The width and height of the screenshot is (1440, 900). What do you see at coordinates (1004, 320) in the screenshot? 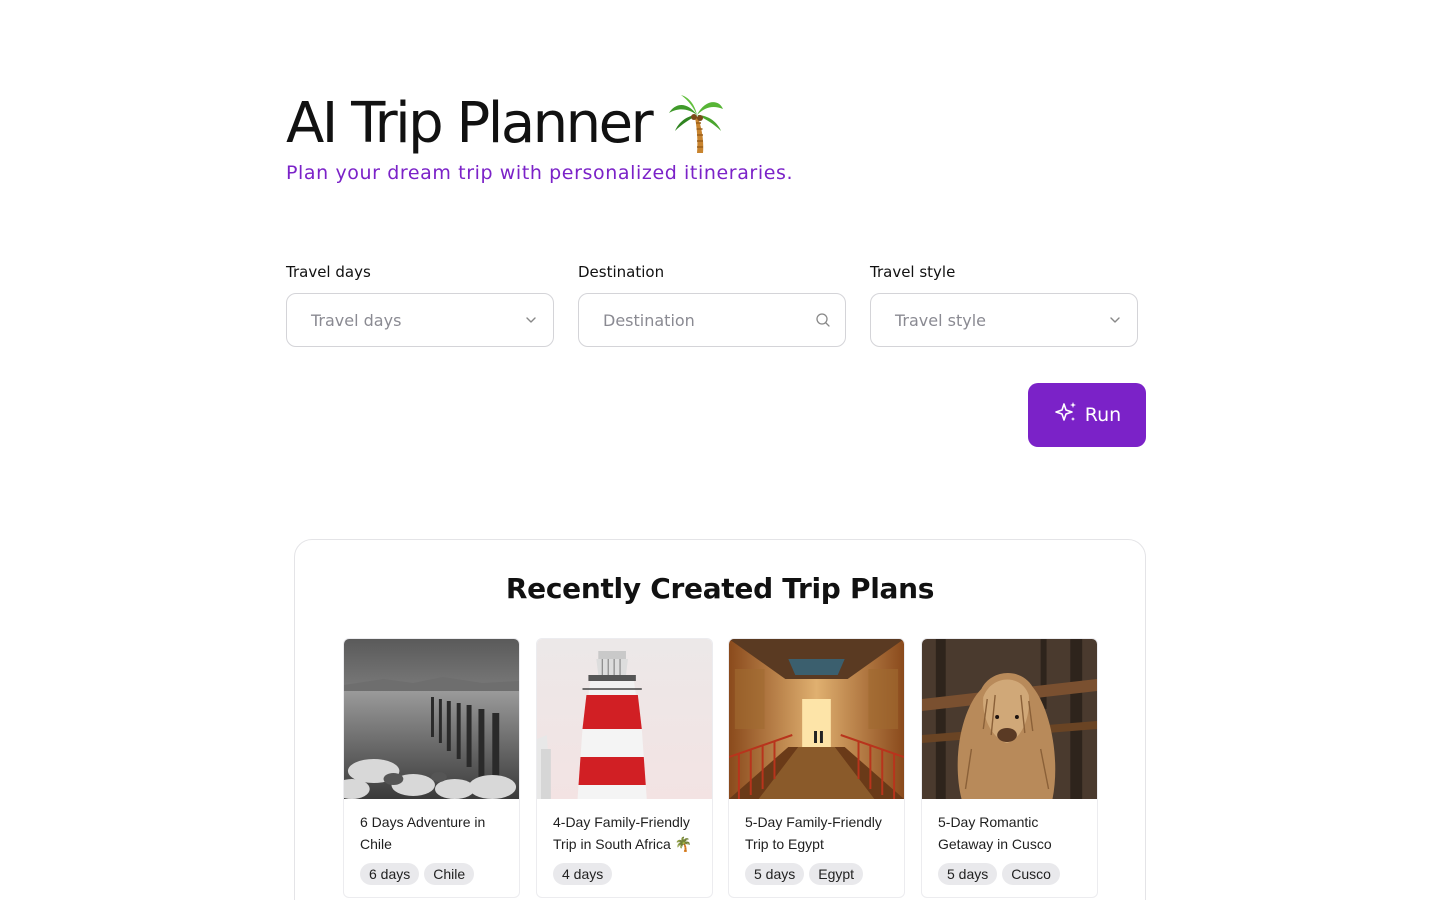
I see `travel-style-select: Travel style` at bounding box center [1004, 320].